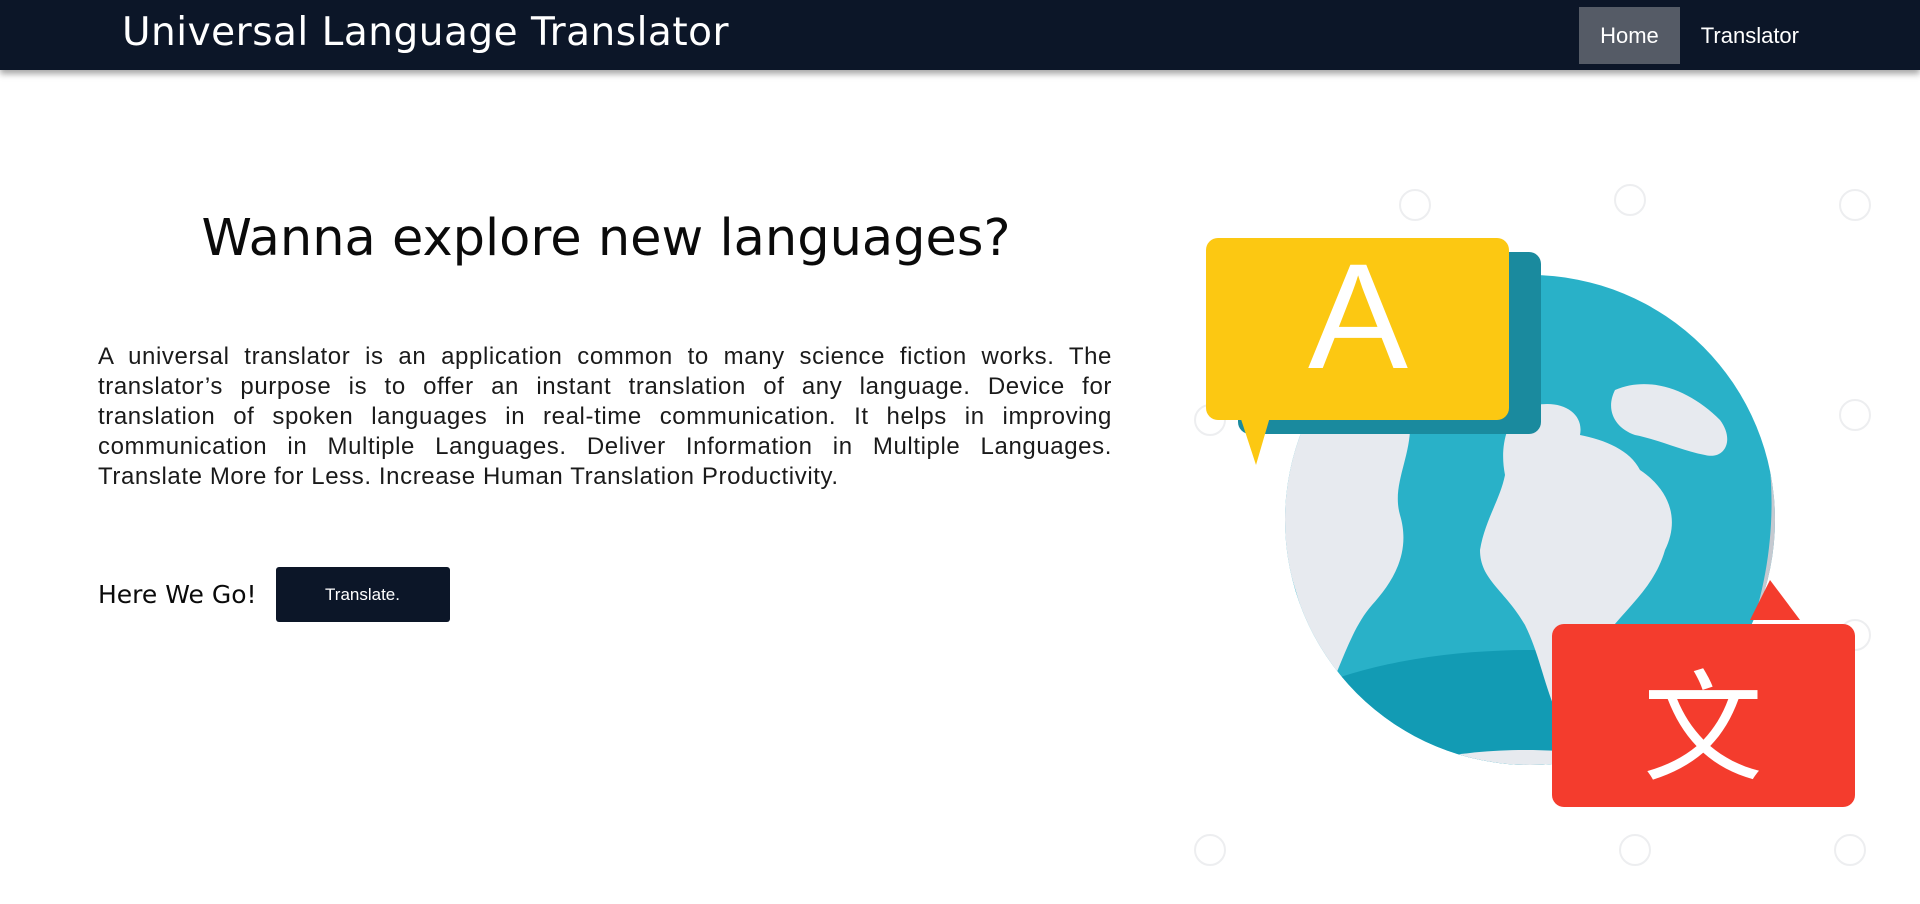 The width and height of the screenshot is (1920, 904). Describe the element at coordinates (274, 594) in the screenshot. I see `cta-row: Here We Go! Translate.` at that location.